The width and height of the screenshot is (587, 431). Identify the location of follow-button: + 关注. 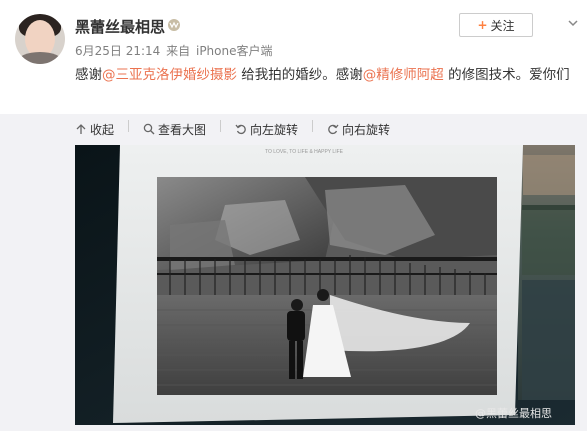
(496, 25).